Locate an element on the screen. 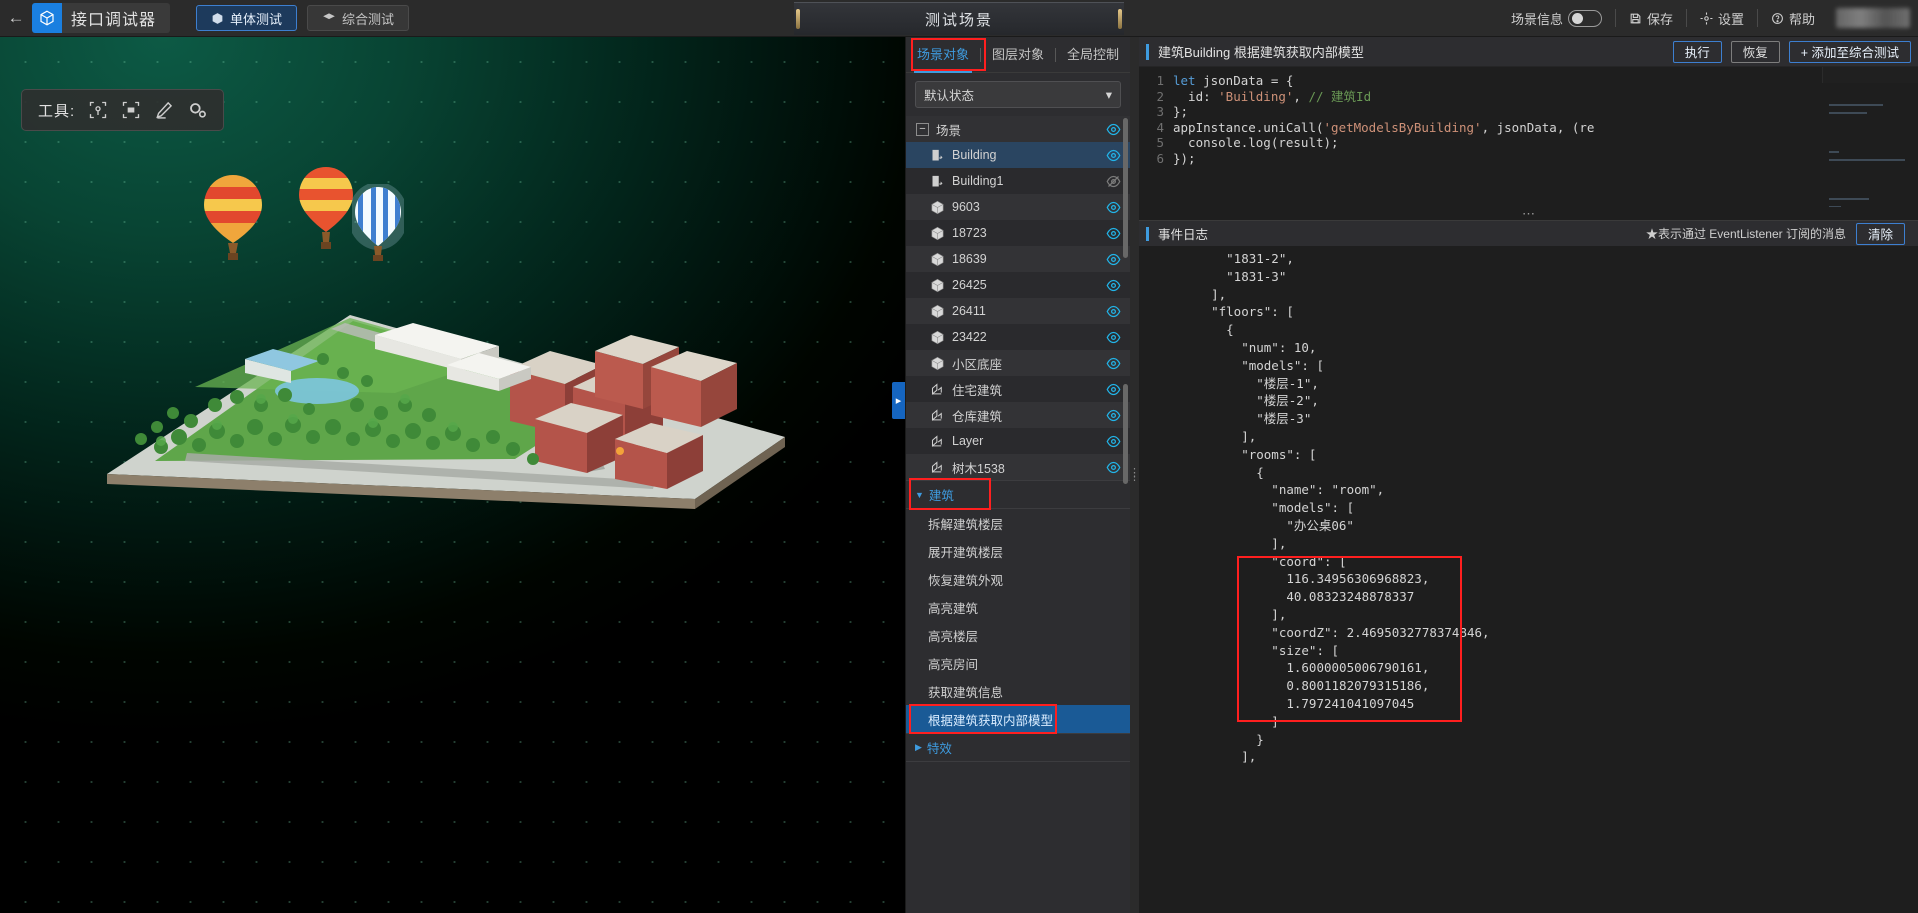  code-line-5: console.log(result); is located at coordinates (1256, 142).